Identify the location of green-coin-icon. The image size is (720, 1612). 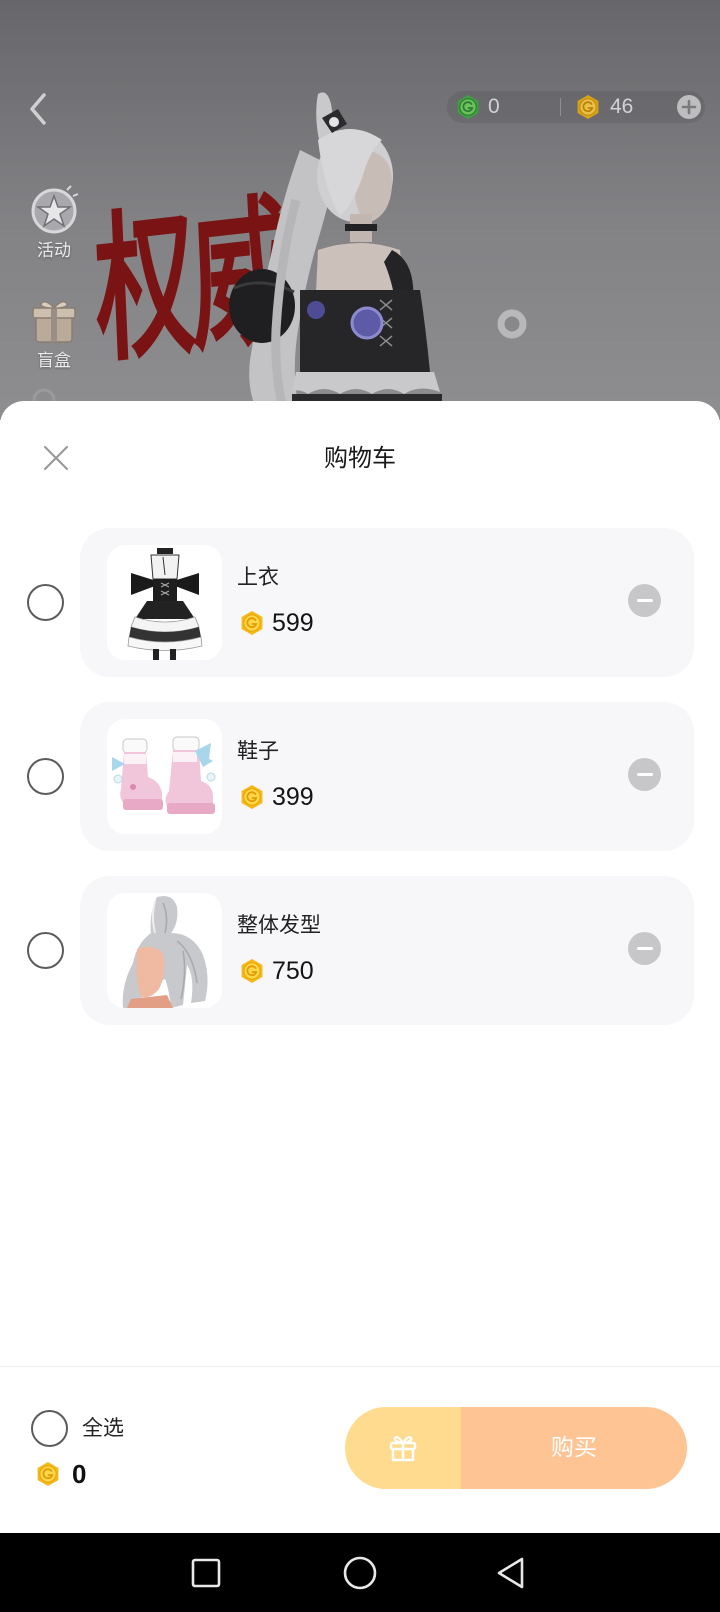
(468, 107).